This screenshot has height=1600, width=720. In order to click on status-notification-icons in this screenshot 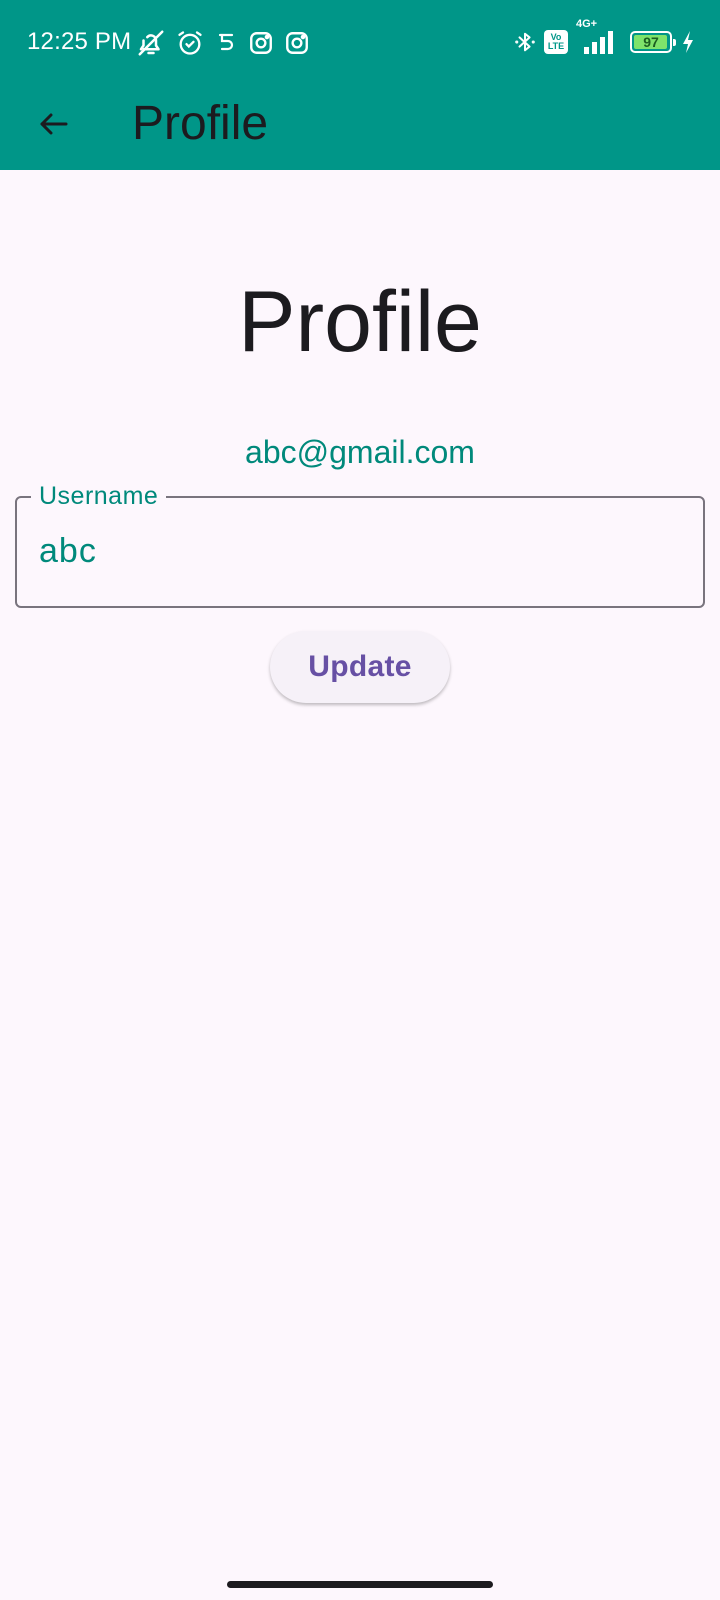, I will do `click(223, 43)`.